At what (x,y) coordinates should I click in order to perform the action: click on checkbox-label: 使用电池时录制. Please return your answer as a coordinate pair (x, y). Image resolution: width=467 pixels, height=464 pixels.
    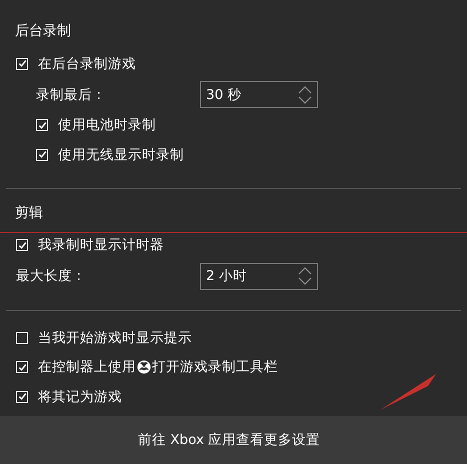
    Looking at the image, I should click on (107, 125).